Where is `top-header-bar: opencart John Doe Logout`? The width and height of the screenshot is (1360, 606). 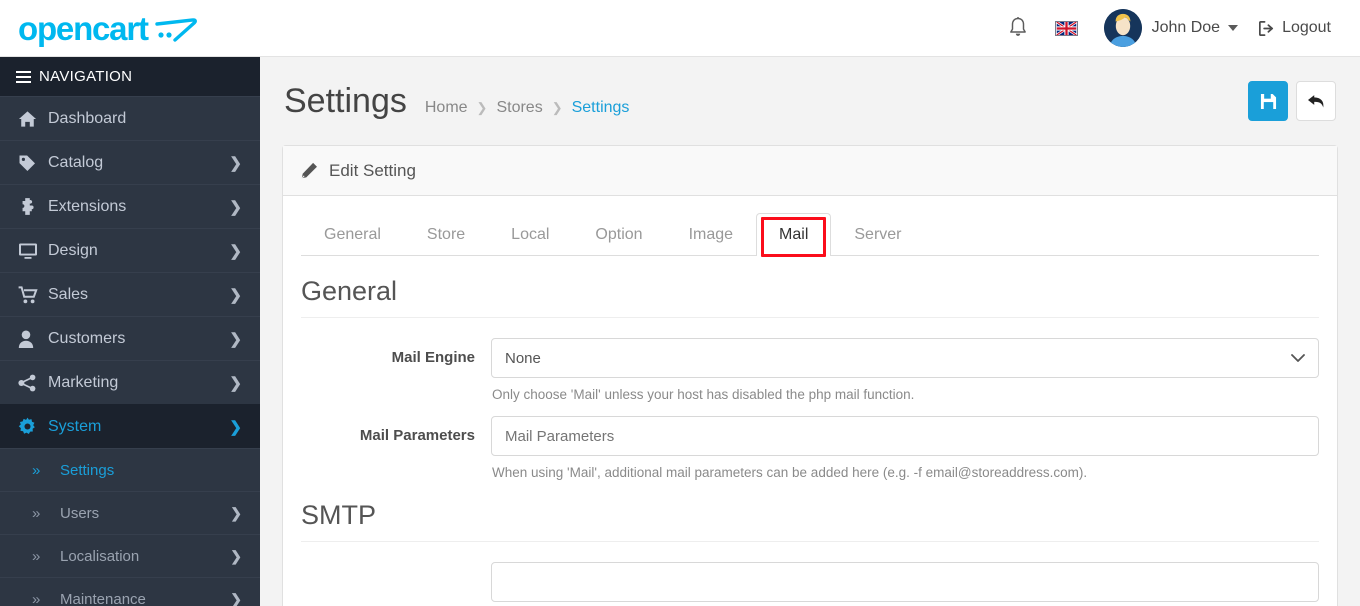 top-header-bar: opencart John Doe Logout is located at coordinates (680, 28).